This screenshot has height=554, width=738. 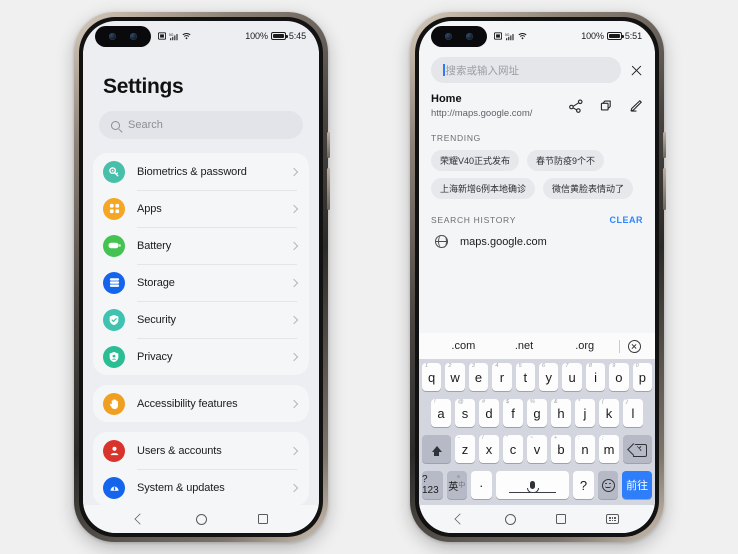 What do you see at coordinates (567, 366) in the screenshot?
I see `key-hint: 7` at bounding box center [567, 366].